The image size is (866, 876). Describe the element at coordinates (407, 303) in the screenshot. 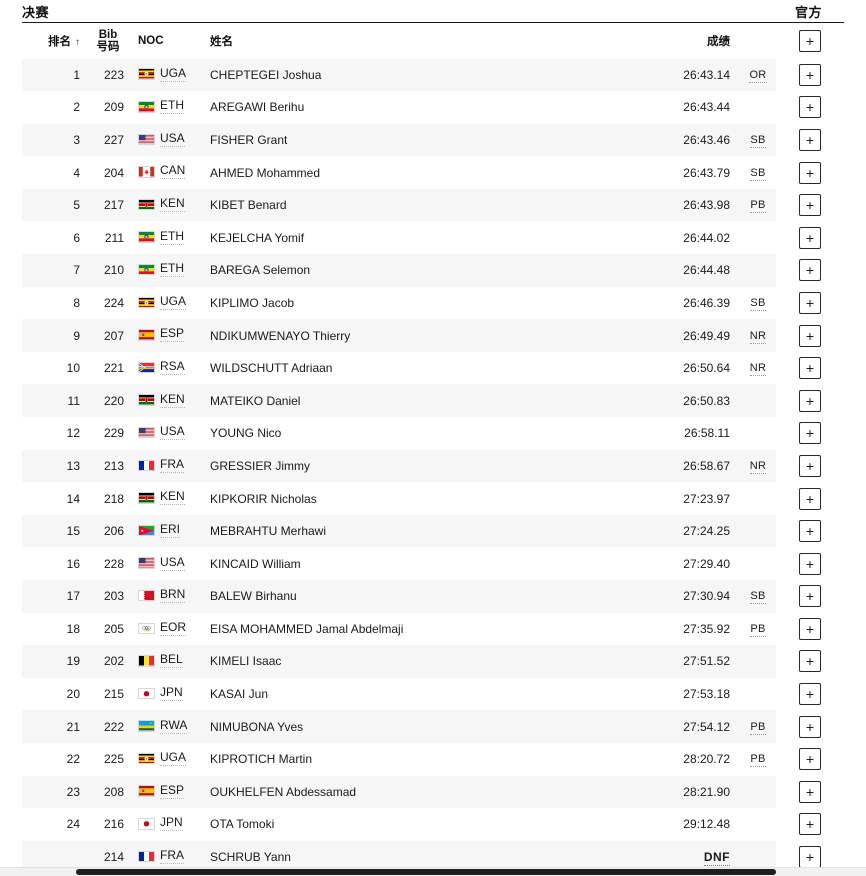

I see `cell-athlete-name: KIPLIMO Jacob` at that location.